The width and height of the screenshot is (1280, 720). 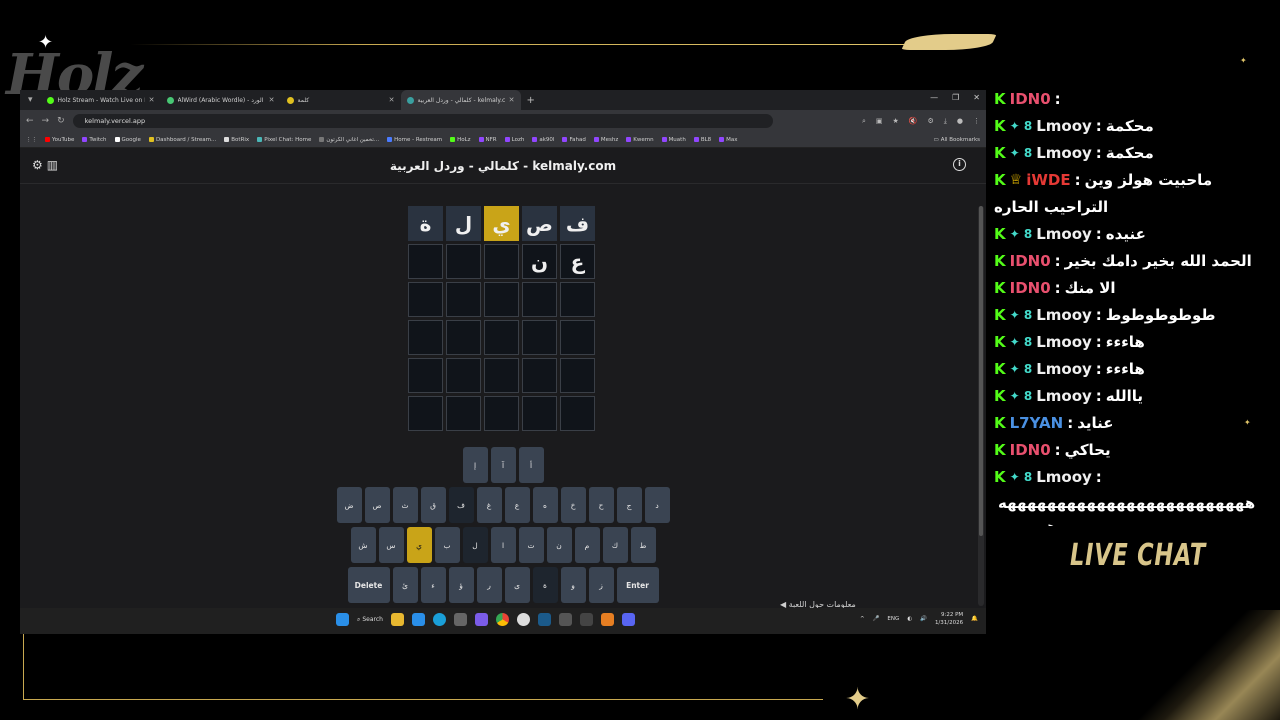 I want to click on chrome-icon, so click(x=502, y=619).